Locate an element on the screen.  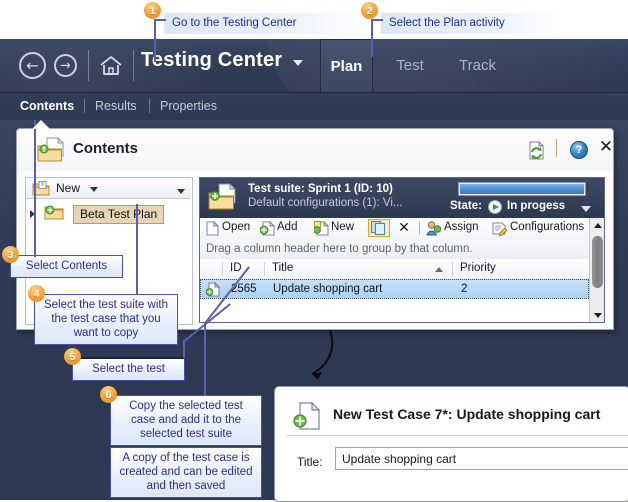
vertical-scrollbar is located at coordinates (596, 270).